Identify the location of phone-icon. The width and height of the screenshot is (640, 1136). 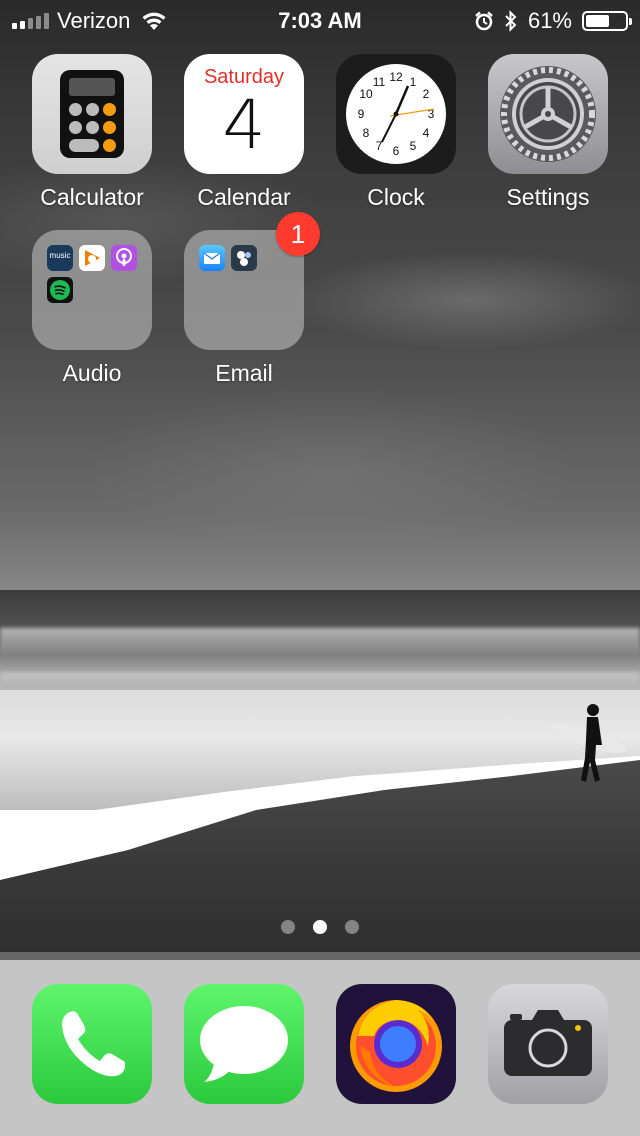
(92, 1044).